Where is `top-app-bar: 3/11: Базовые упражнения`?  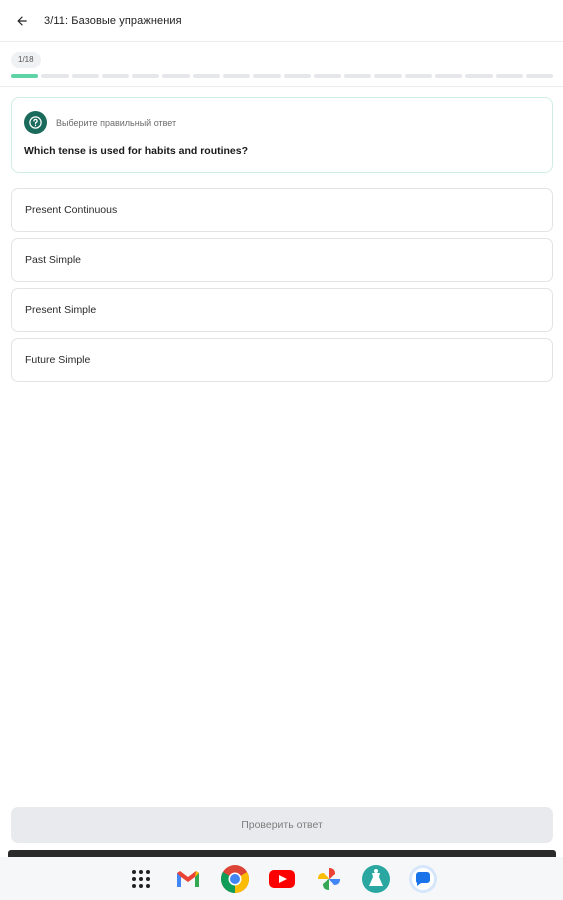
top-app-bar: 3/11: Базовые упражнения is located at coordinates (281, 21).